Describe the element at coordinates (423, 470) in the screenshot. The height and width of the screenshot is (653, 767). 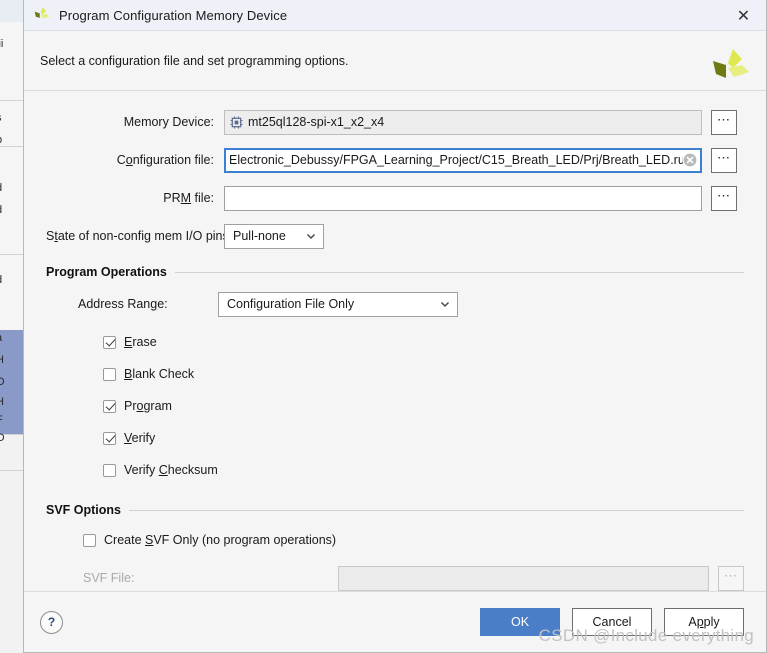
I see `checkbox-row-verify-checksum: Verify Checksum` at that location.